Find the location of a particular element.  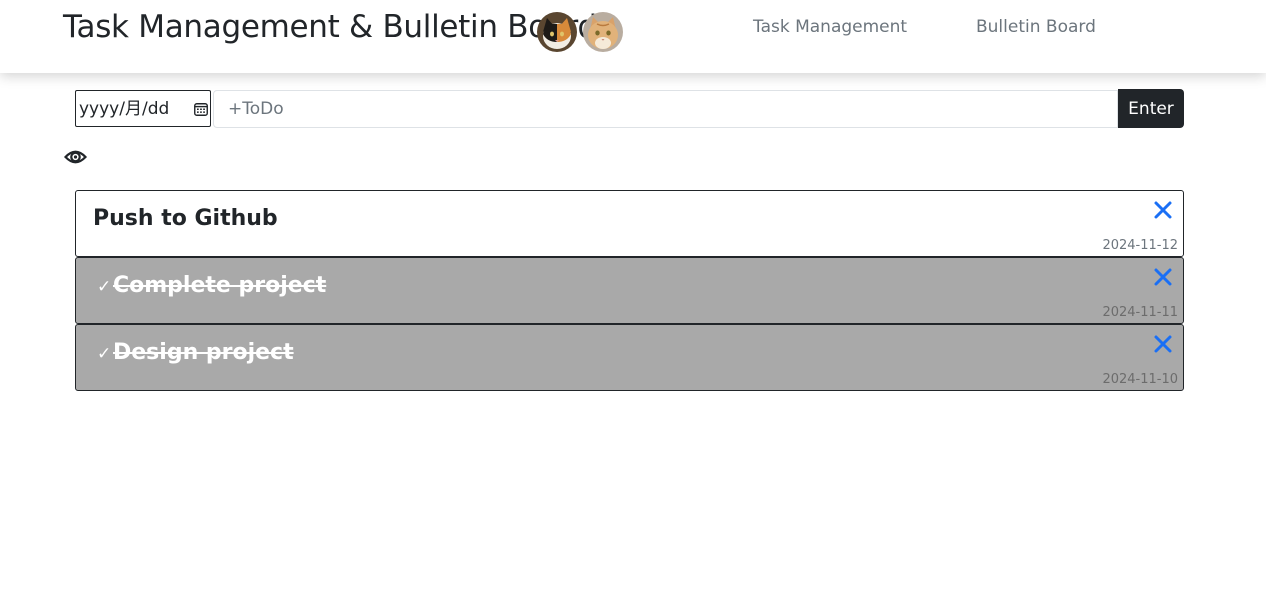

orange-cat-avatar is located at coordinates (603, 32).